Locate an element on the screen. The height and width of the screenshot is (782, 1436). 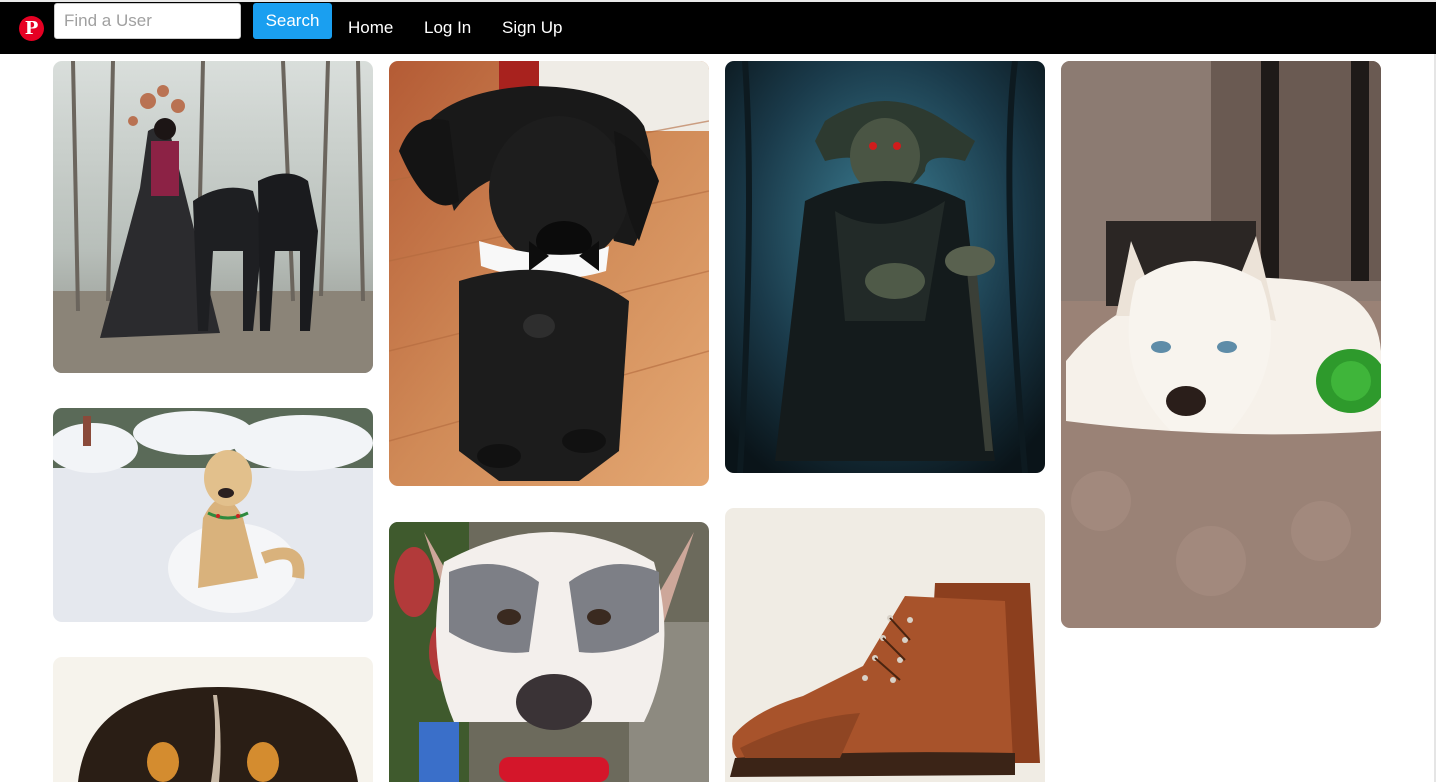
pin-card-woman-with-great-danes is located at coordinates (213, 217).